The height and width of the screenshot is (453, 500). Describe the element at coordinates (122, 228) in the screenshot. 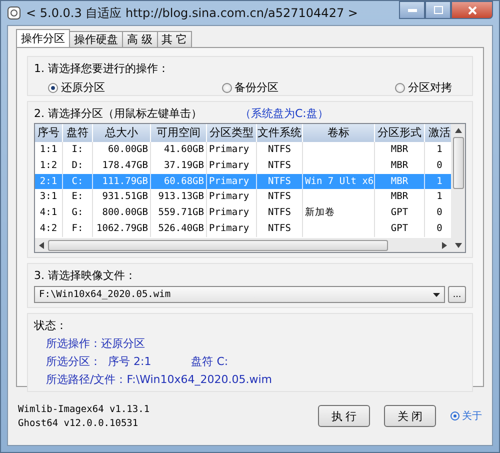

I see `table-cell: 1062.79GB` at that location.